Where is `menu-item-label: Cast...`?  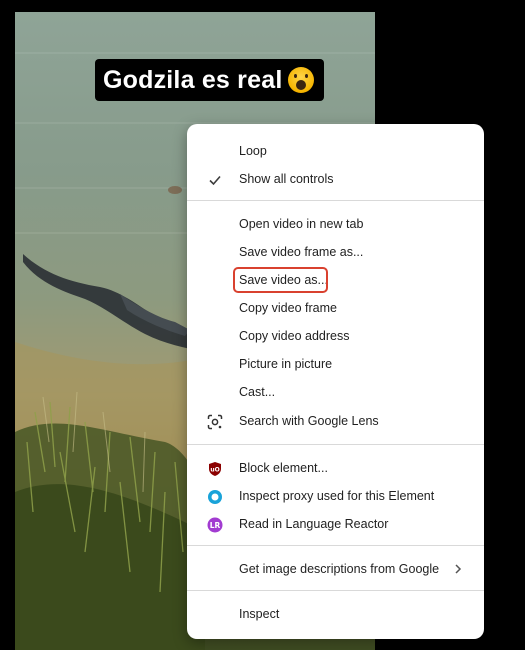 menu-item-label: Cast... is located at coordinates (257, 392).